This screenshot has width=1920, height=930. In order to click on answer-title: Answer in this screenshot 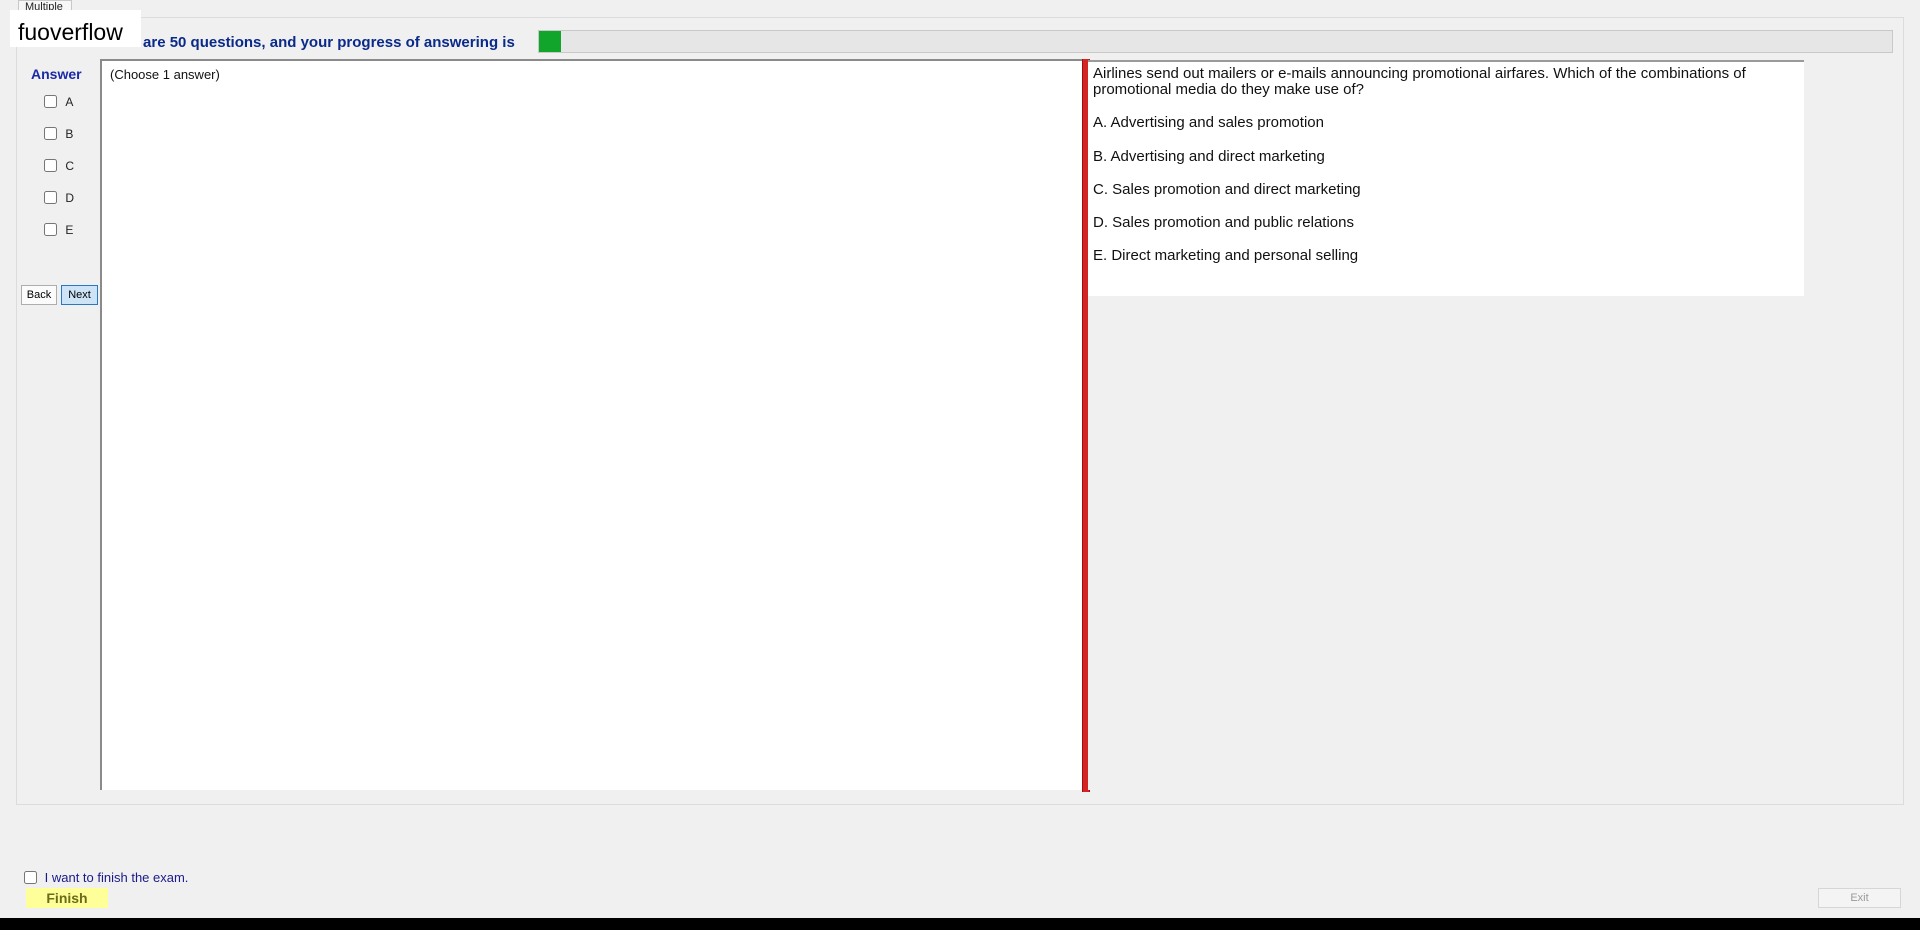, I will do `click(56, 74)`.